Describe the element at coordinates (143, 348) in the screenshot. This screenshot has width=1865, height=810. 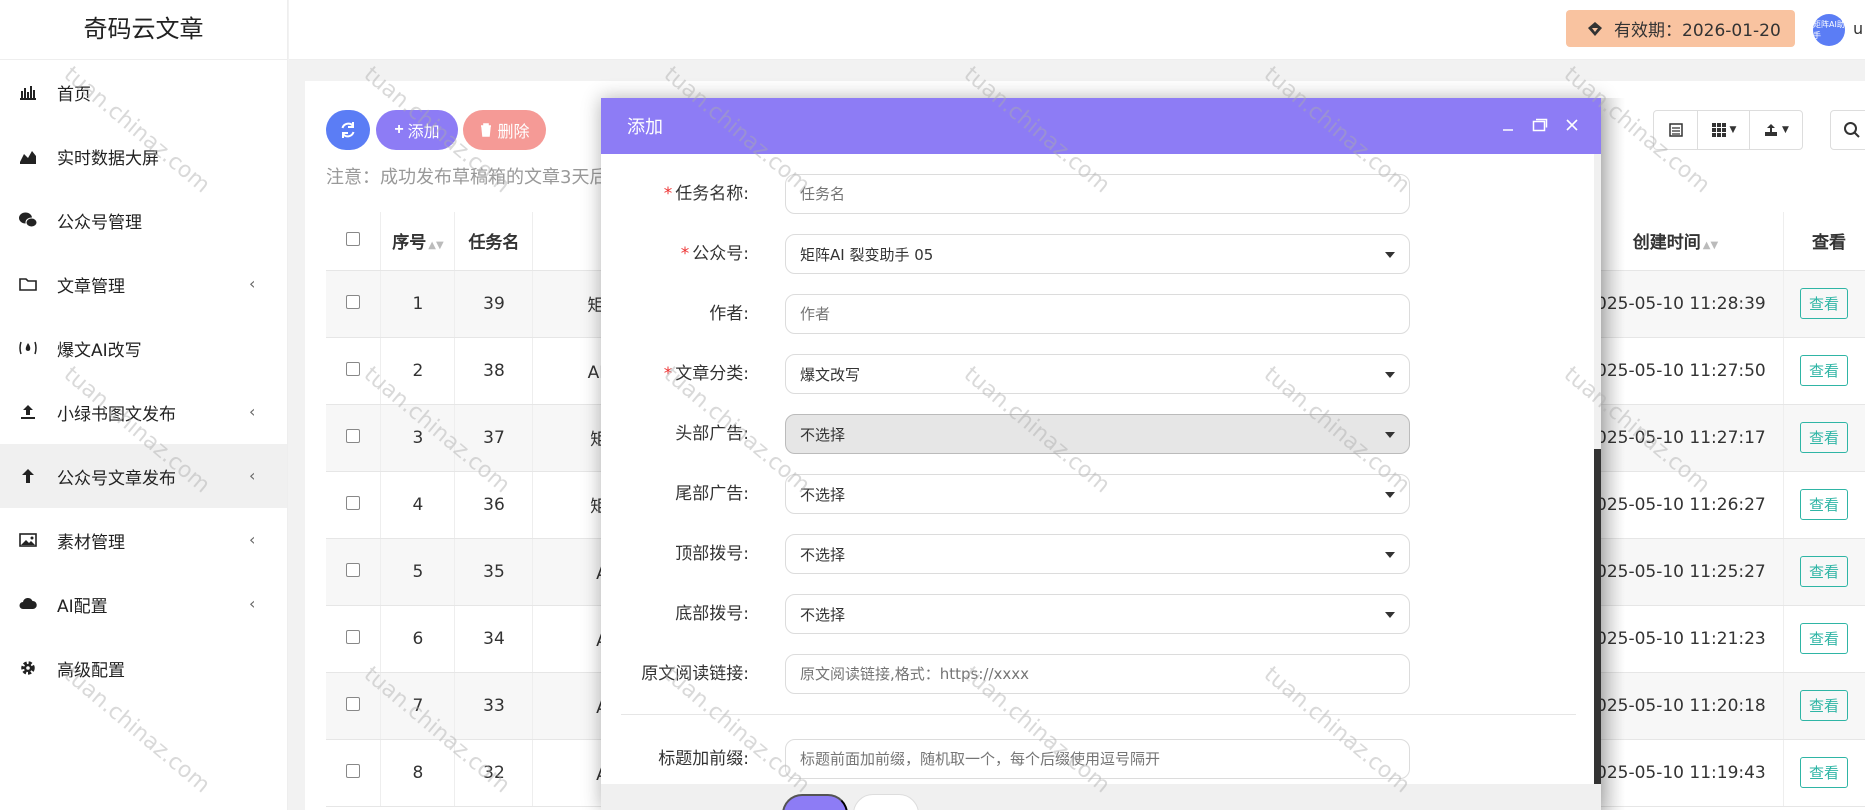
I see `sidebar-item-ai-rewrite: 爆文AI改写` at that location.